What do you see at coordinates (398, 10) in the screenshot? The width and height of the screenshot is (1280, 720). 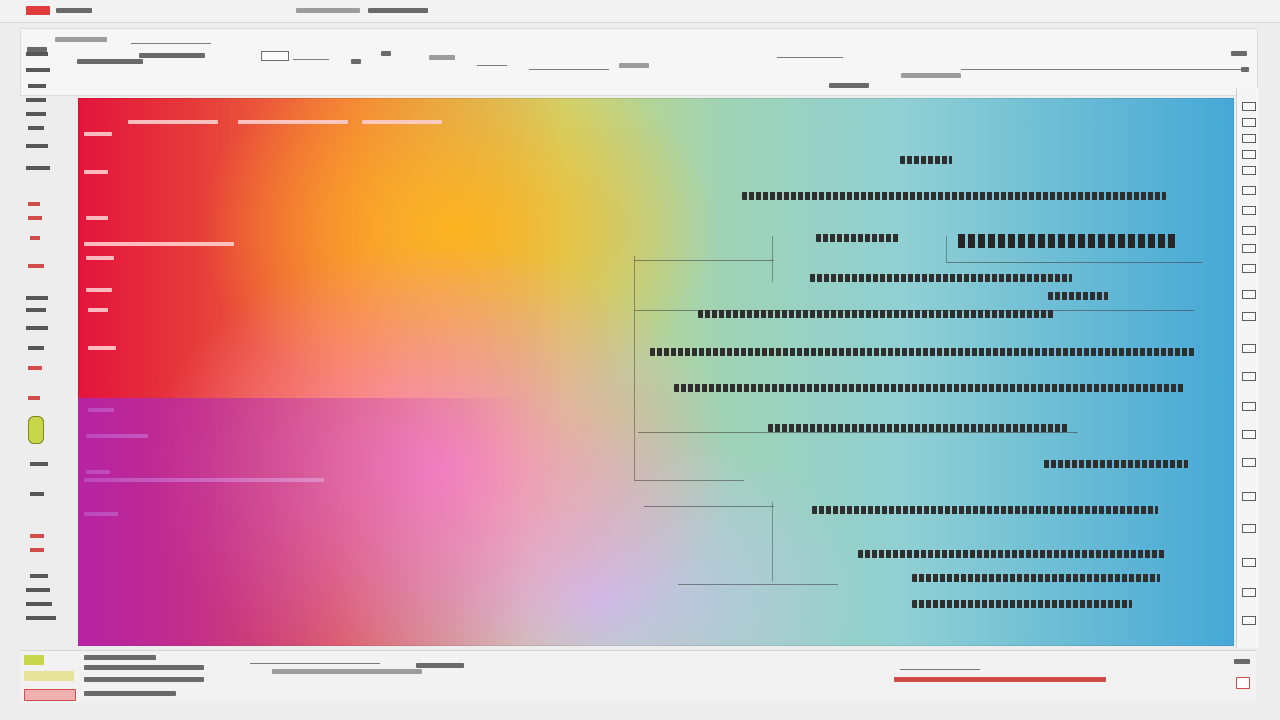 I see `window-tab` at bounding box center [398, 10].